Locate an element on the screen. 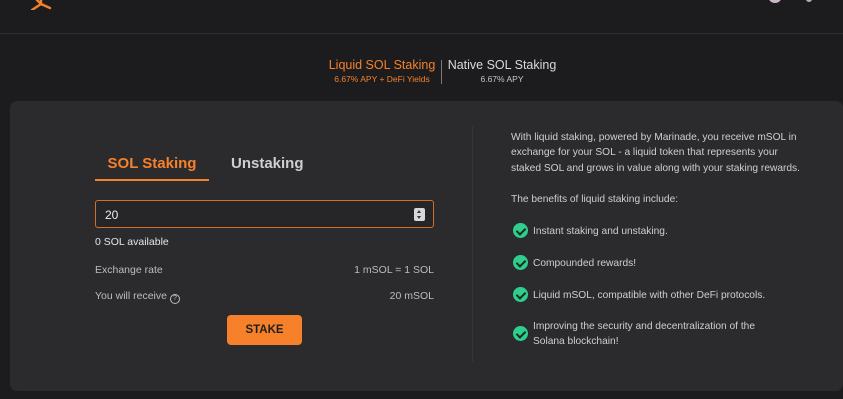 This screenshot has height=399, width=843. logo-icon is located at coordinates (41, 5).